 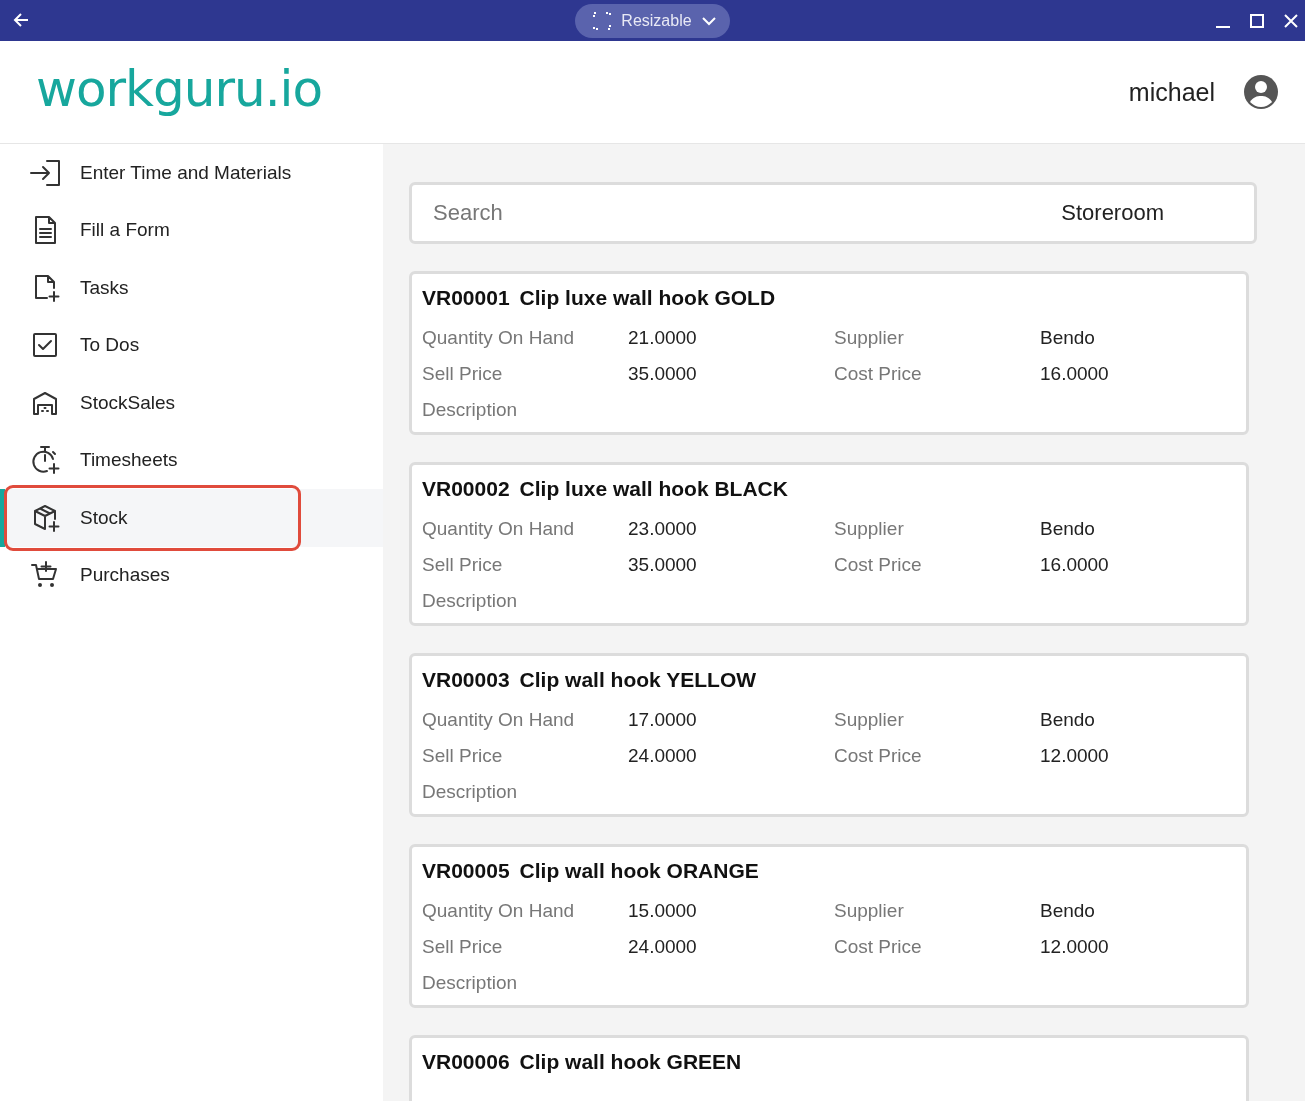 What do you see at coordinates (639, 871) in the screenshot?
I see `item-name: Clip wall hook ORANGE` at bounding box center [639, 871].